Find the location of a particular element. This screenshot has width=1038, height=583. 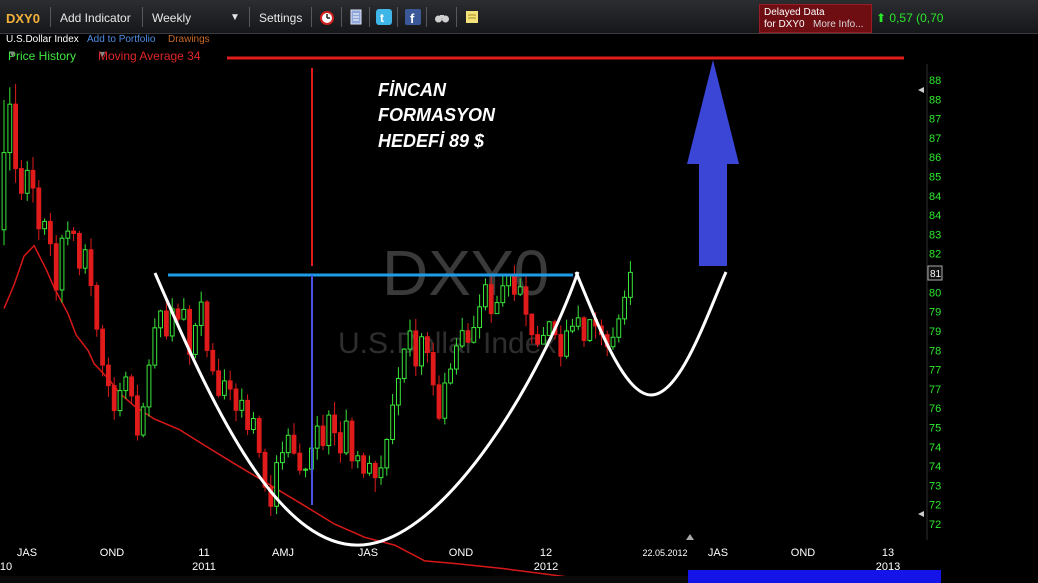

arrow-up-icon: ⬆ is located at coordinates (881, 18).